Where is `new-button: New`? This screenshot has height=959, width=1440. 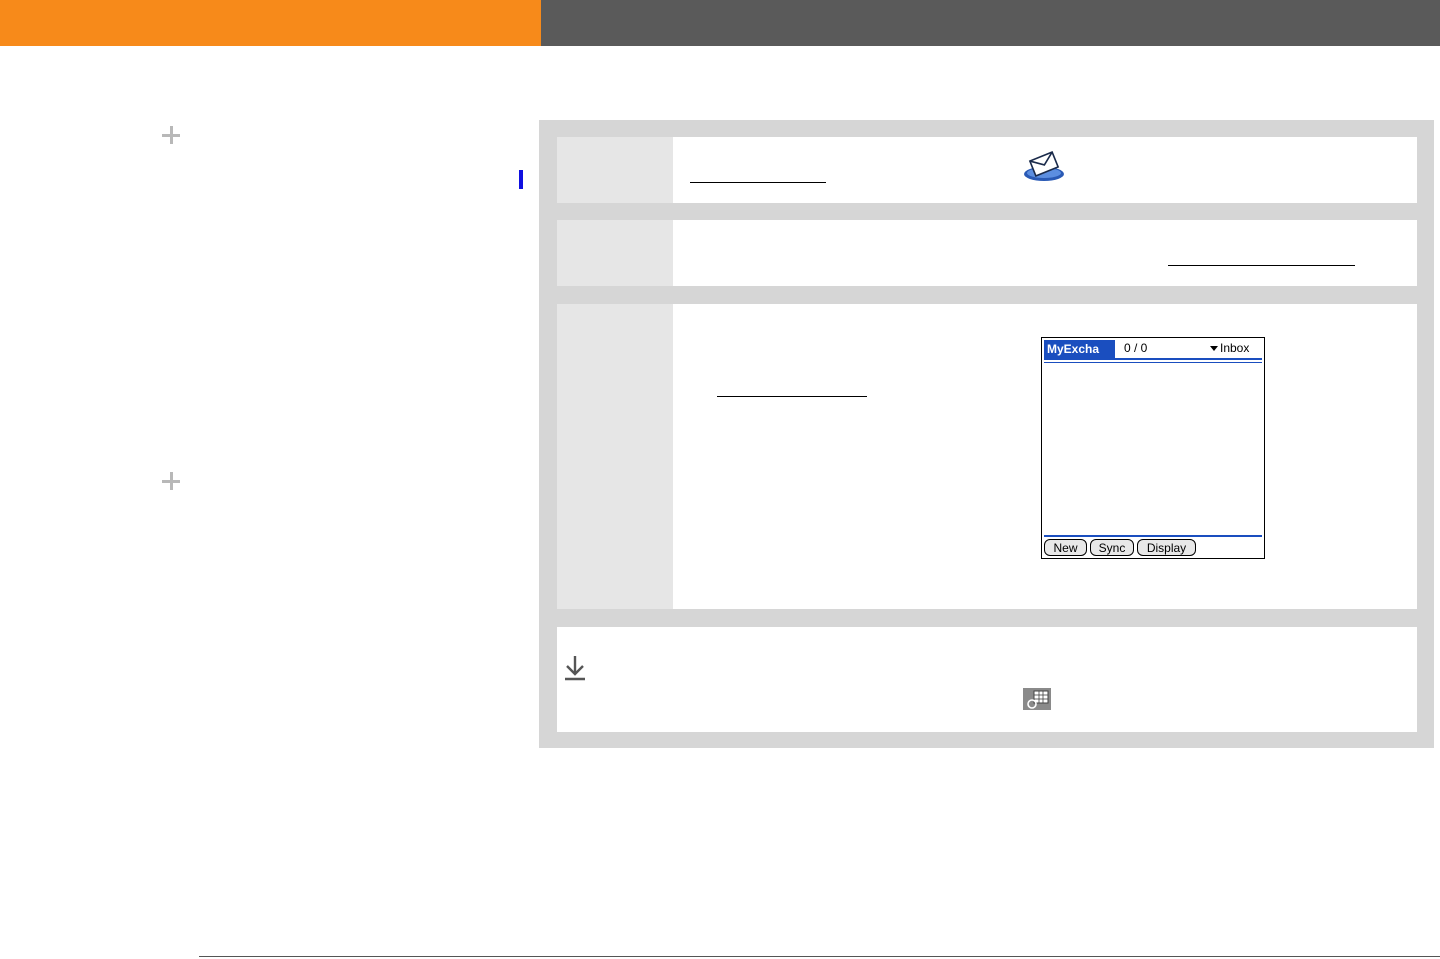
new-button: New is located at coordinates (1065, 547).